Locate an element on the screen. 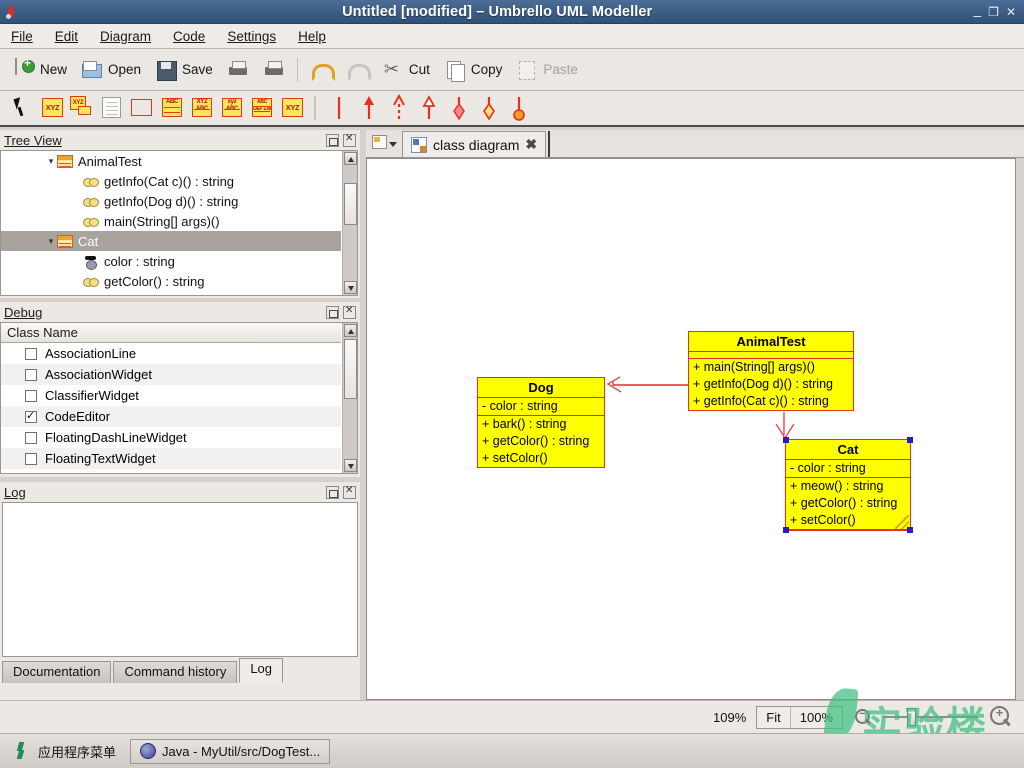  tab-documentation: Documentation is located at coordinates (57, 672).